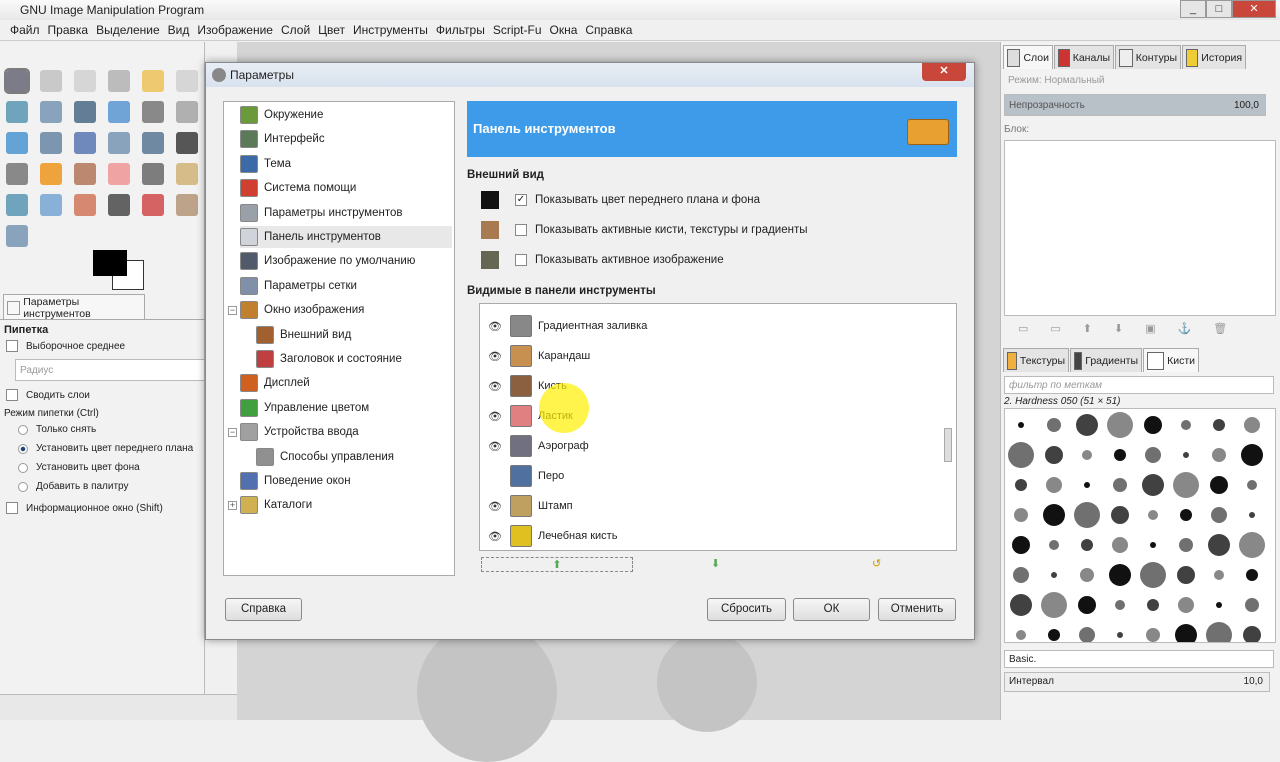 Image resolution: width=1280 pixels, height=762 pixels. Describe the element at coordinates (179, 30) in the screenshot. I see `menu-item: Вид` at that location.